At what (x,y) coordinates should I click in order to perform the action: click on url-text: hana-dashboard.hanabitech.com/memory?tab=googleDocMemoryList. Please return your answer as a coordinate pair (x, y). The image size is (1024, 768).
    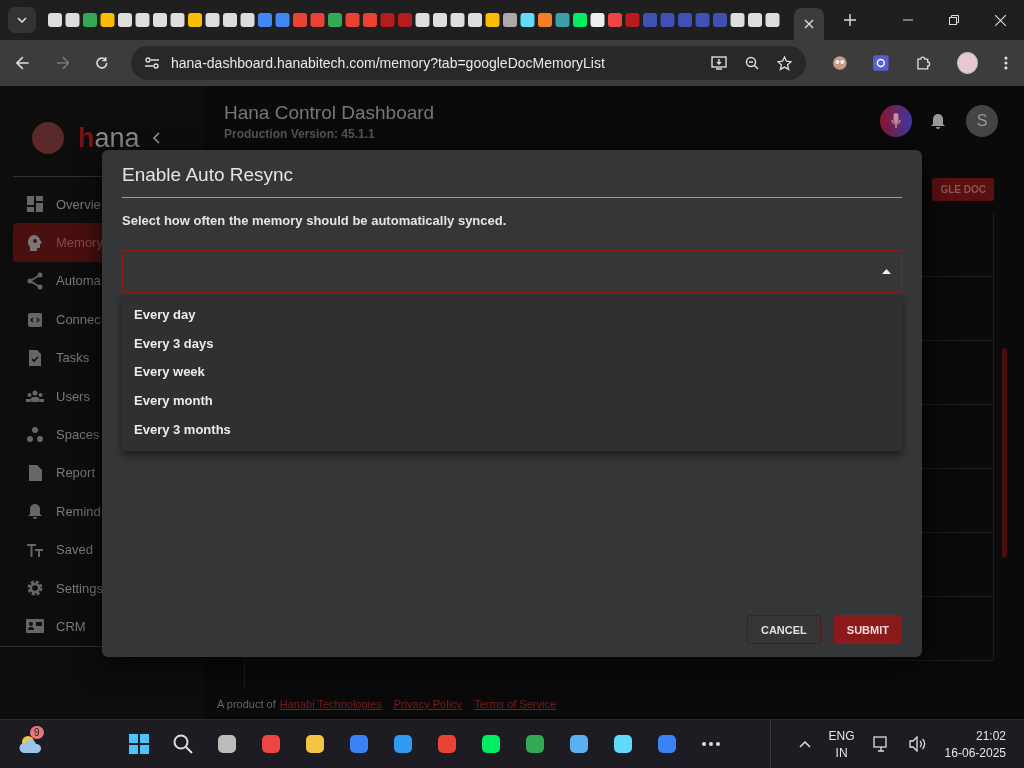
    Looking at the image, I should click on (388, 63).